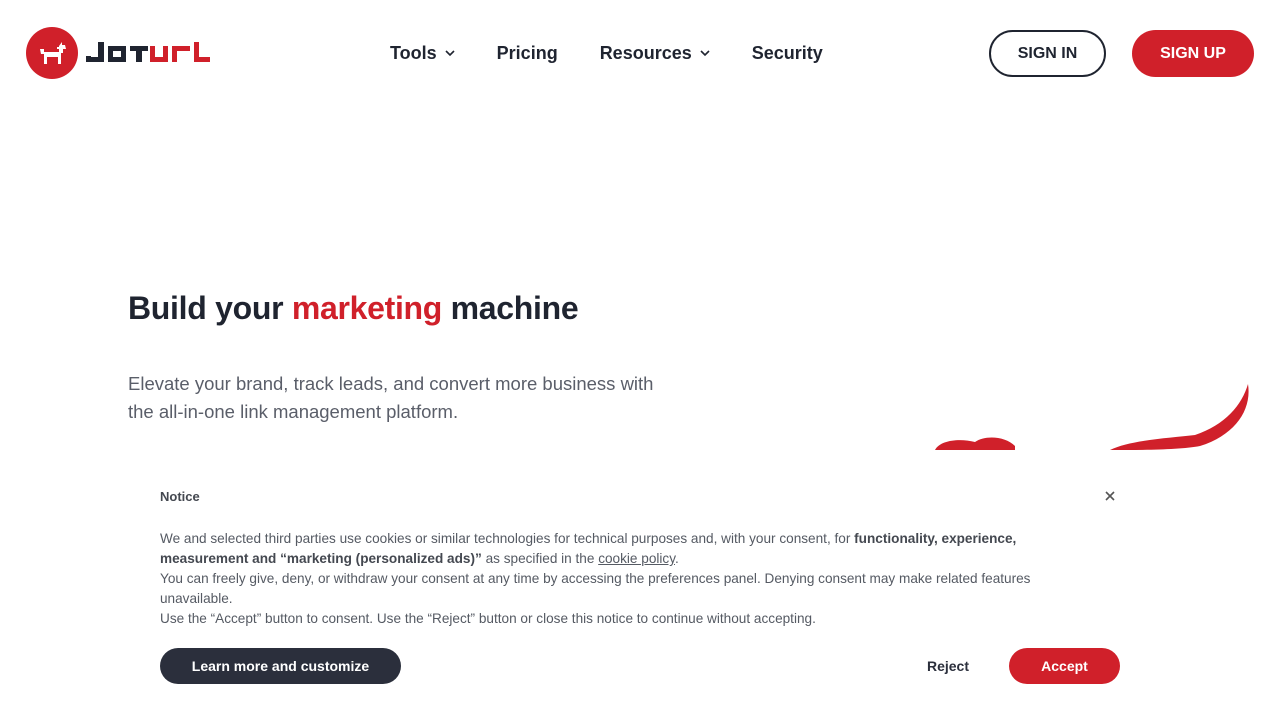 Image resolution: width=1280 pixels, height=720 pixels. Describe the element at coordinates (510, 308) in the screenshot. I see `hero-title-end: machine` at that location.